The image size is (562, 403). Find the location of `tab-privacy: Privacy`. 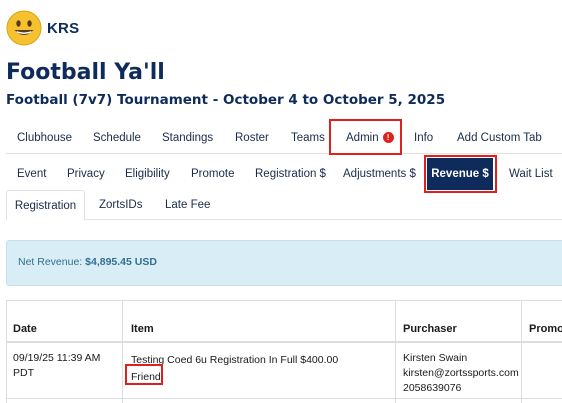

tab-privacy: Privacy is located at coordinates (86, 174).